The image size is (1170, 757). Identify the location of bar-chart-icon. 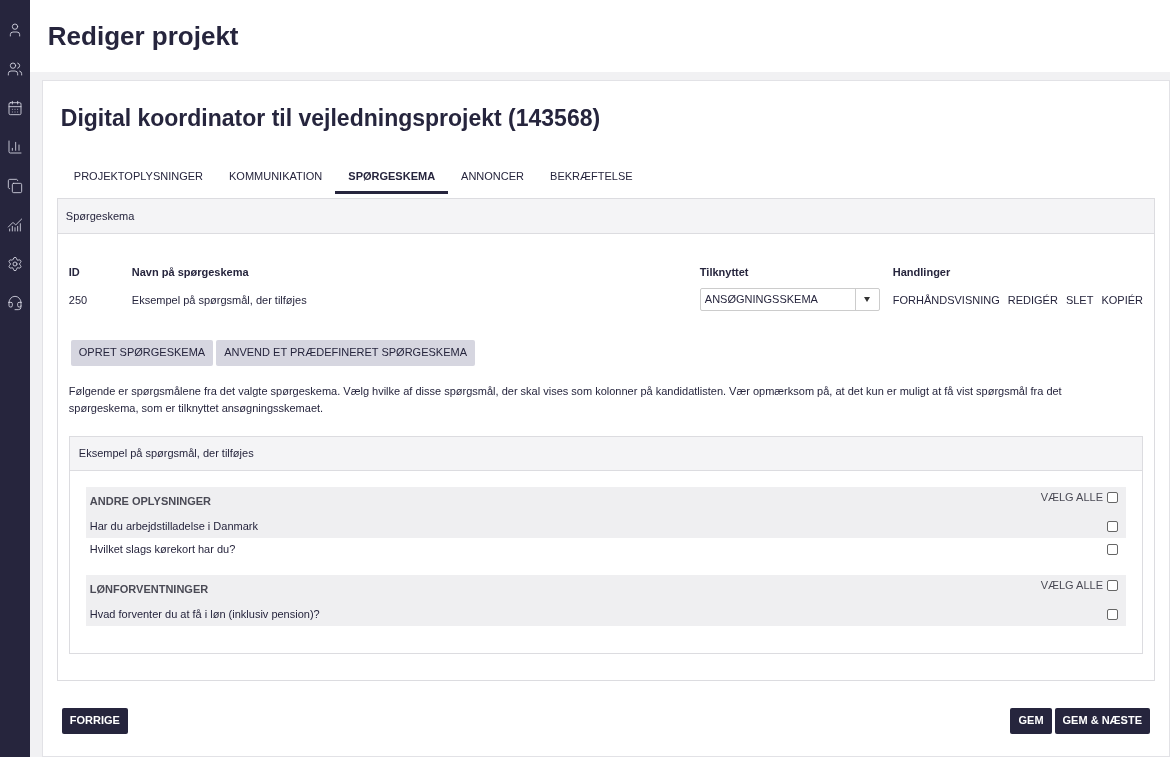
(14, 147).